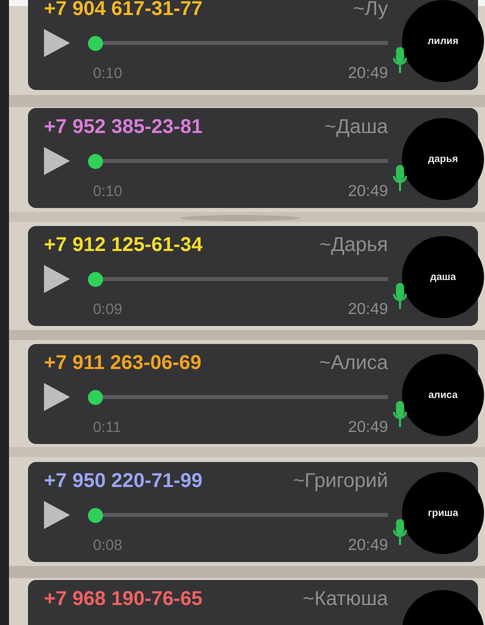  What do you see at coordinates (123, 363) in the screenshot?
I see `sender-phone: +7 911 263-06-69` at bounding box center [123, 363].